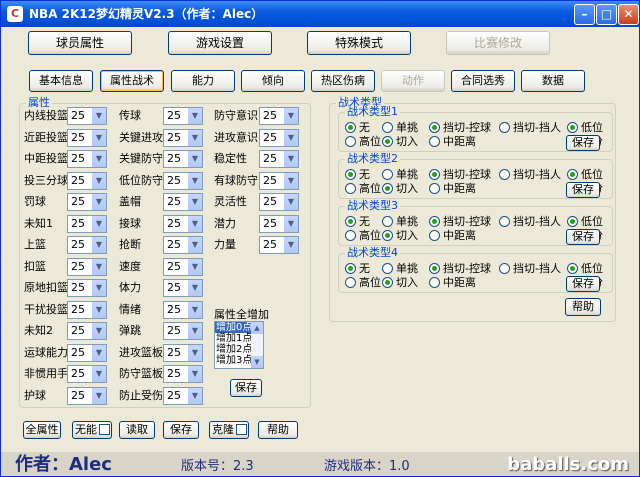  What do you see at coordinates (257, 362) in the screenshot?
I see `scroll-down-icon: ▼` at bounding box center [257, 362].